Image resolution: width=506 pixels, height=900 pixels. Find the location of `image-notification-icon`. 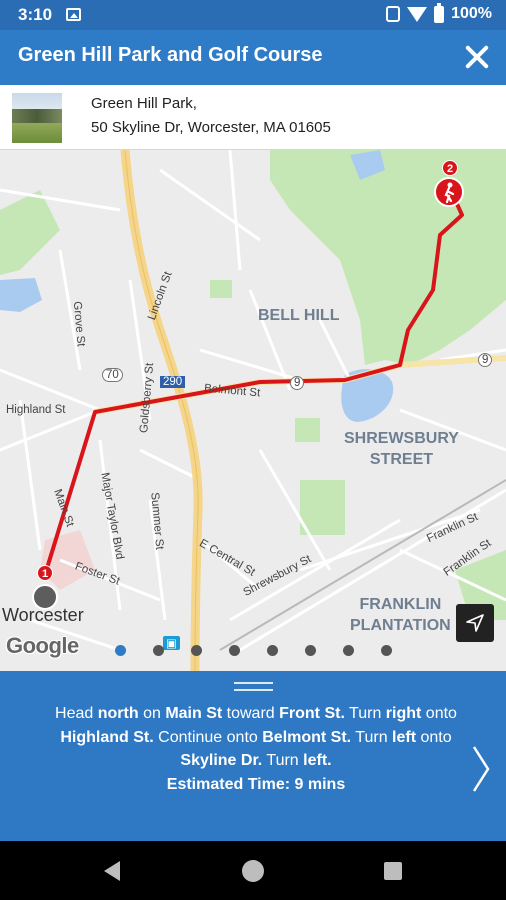

image-notification-icon is located at coordinates (73, 14).